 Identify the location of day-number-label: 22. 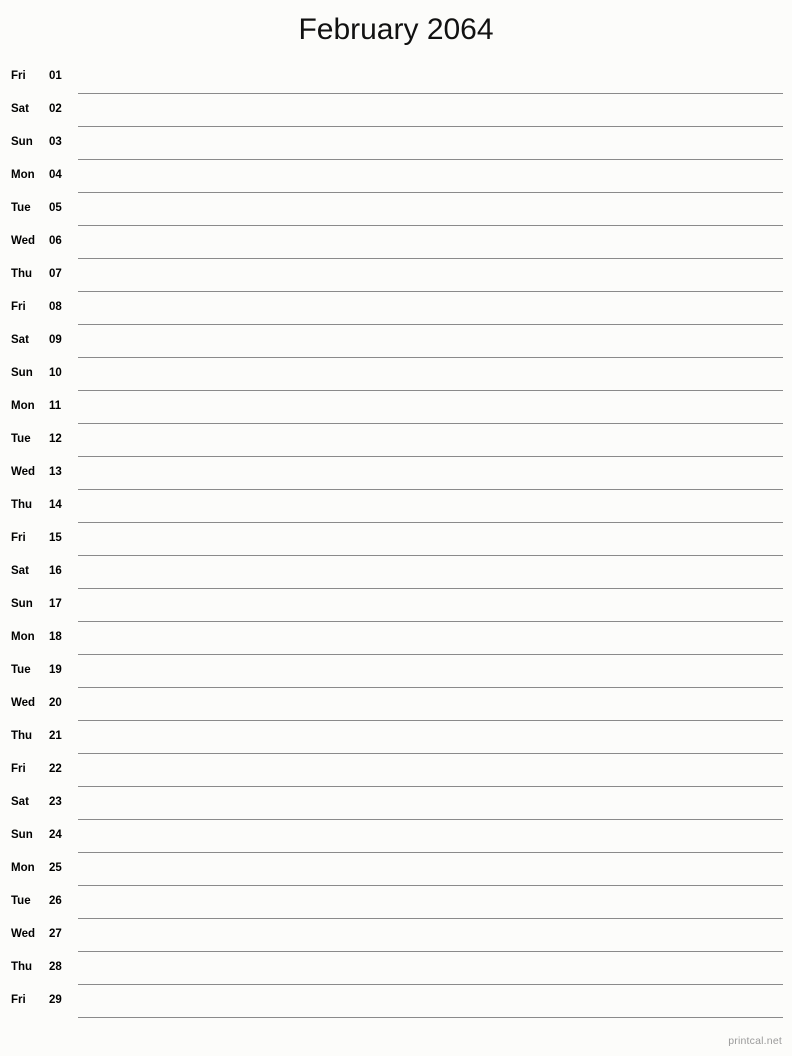
(55, 769).